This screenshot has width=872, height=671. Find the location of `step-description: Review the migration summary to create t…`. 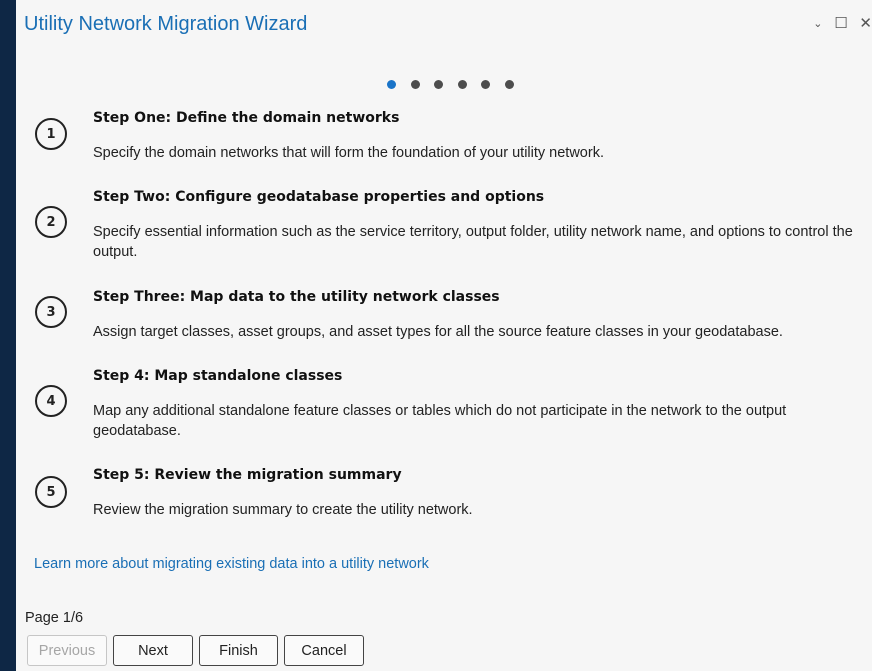

step-description: Review the migration summary to create t… is located at coordinates (283, 510).